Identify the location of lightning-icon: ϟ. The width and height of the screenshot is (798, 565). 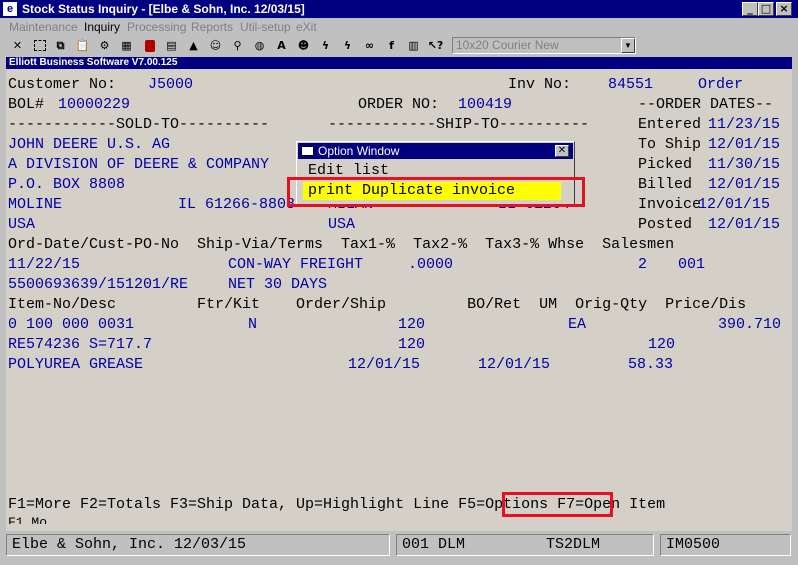
(325, 45).